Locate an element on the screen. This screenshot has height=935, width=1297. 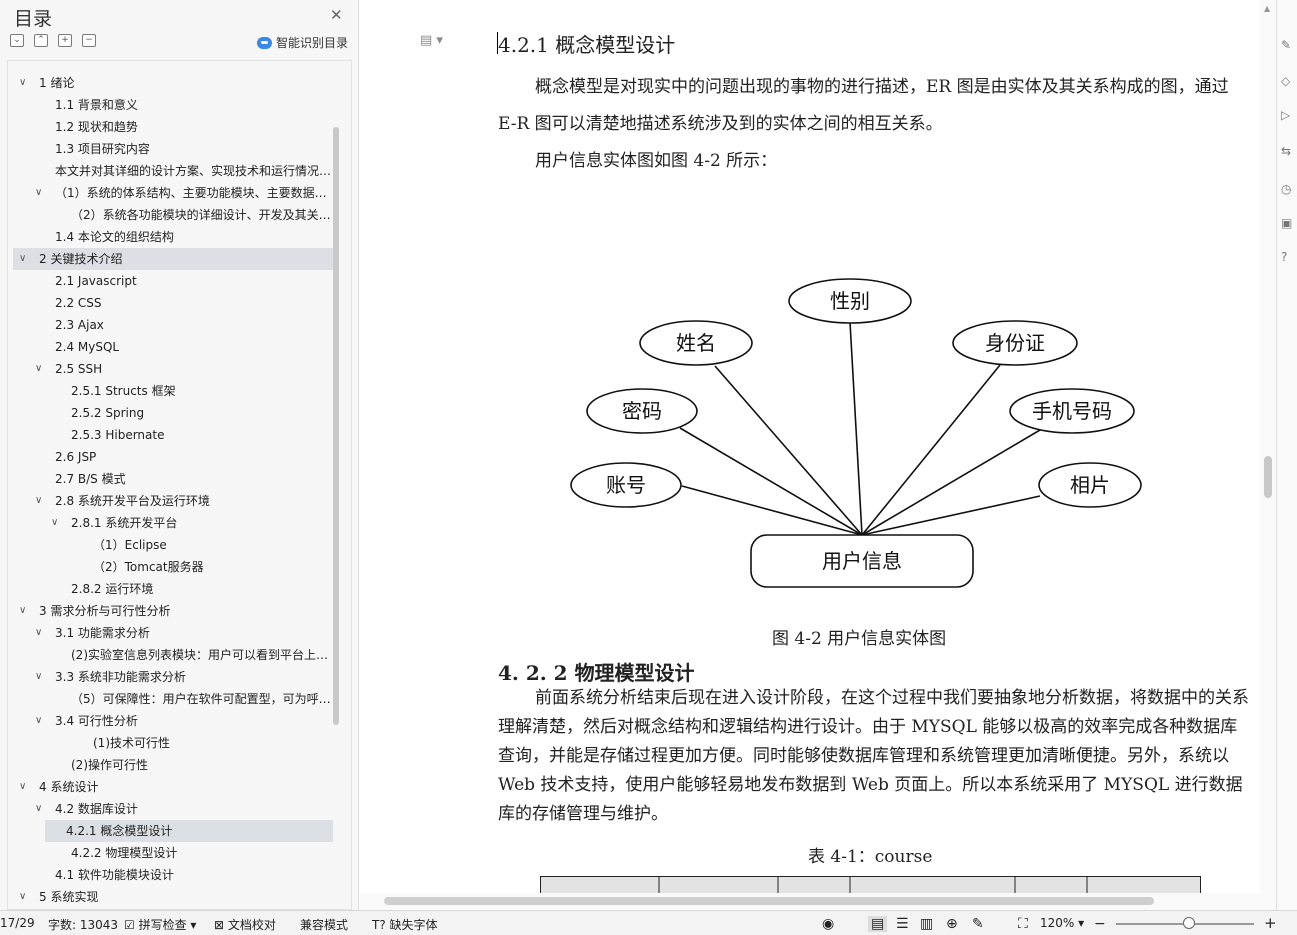
toc-item: 2.8.2 运行环境 is located at coordinates (173, 589).